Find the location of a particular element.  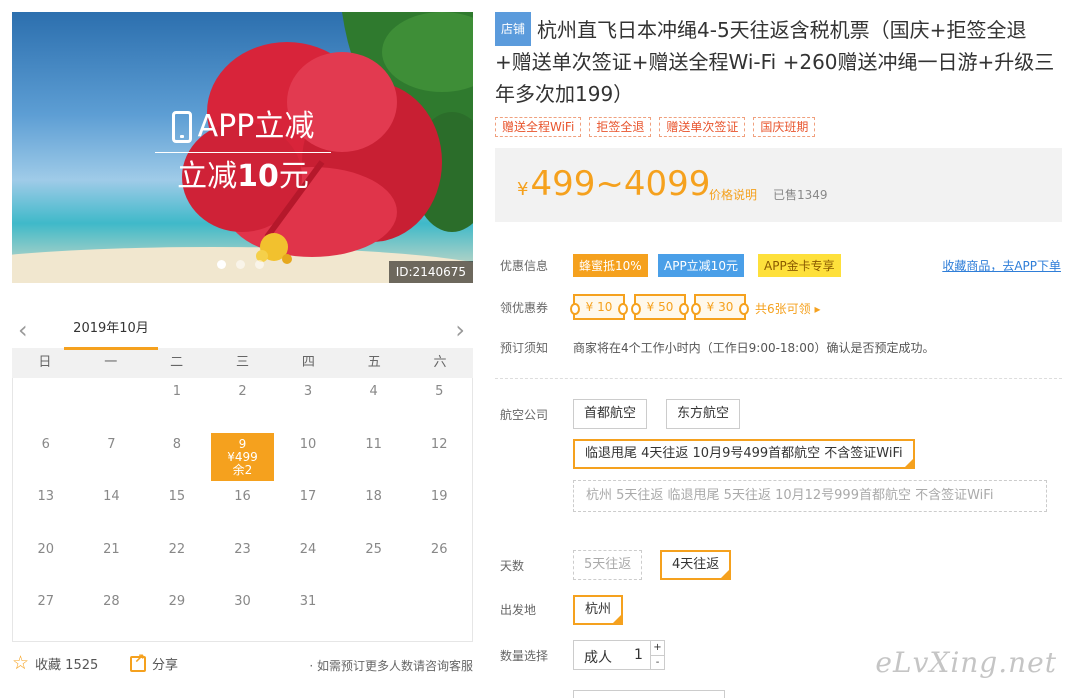

increment-button: + is located at coordinates (657, 648).